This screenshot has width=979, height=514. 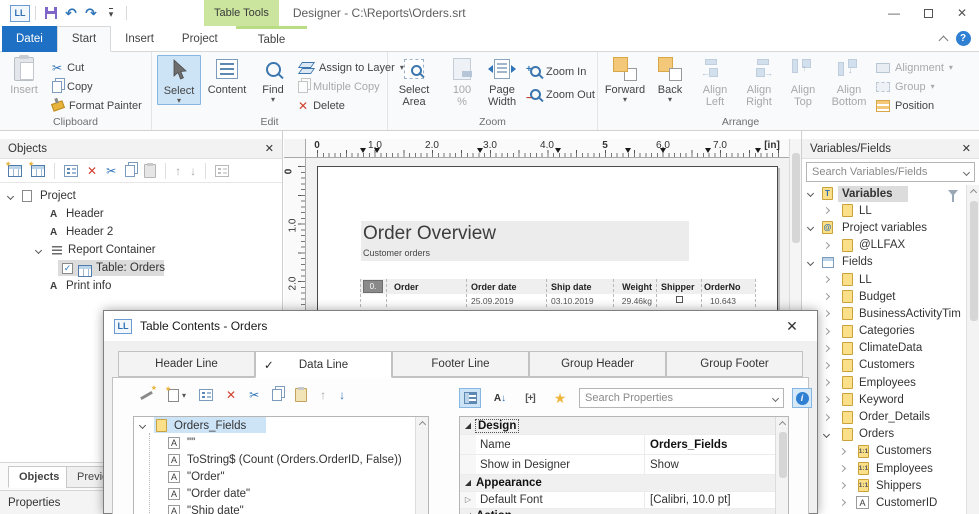 What do you see at coordinates (625, 79) in the screenshot?
I see `forward-button: Forward ▾` at bounding box center [625, 79].